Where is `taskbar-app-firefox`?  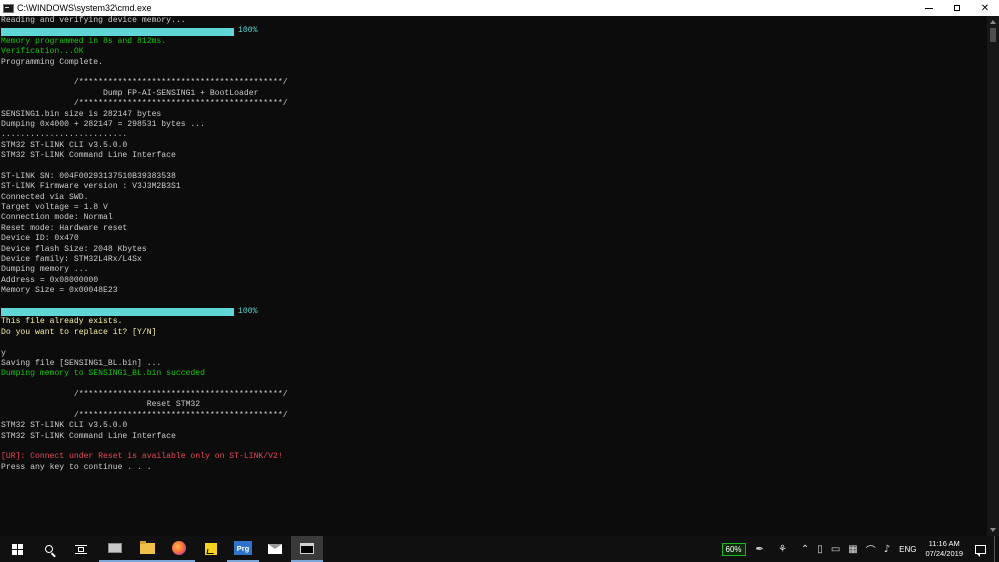
taskbar-app-firefox is located at coordinates (179, 549).